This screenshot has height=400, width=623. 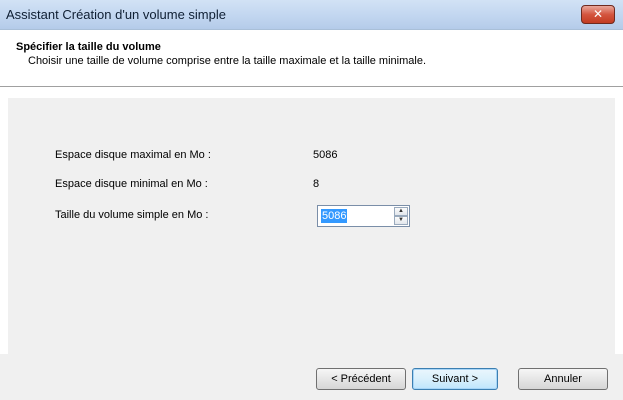 What do you see at coordinates (455, 379) in the screenshot?
I see `next-button: Suivant >` at bounding box center [455, 379].